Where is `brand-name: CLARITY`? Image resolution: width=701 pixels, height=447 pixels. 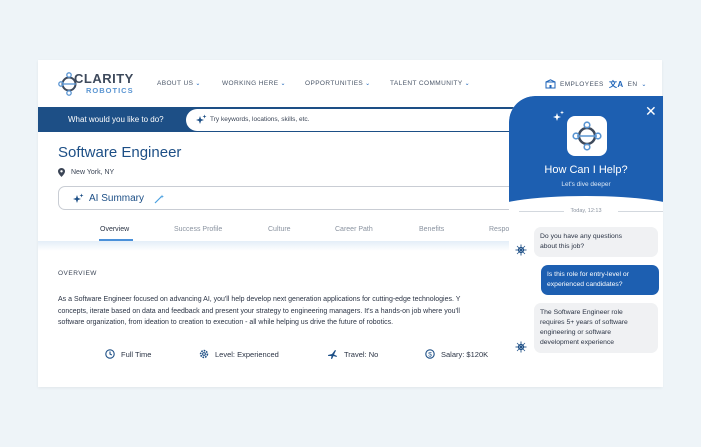
brand-name: CLARITY is located at coordinates (104, 78).